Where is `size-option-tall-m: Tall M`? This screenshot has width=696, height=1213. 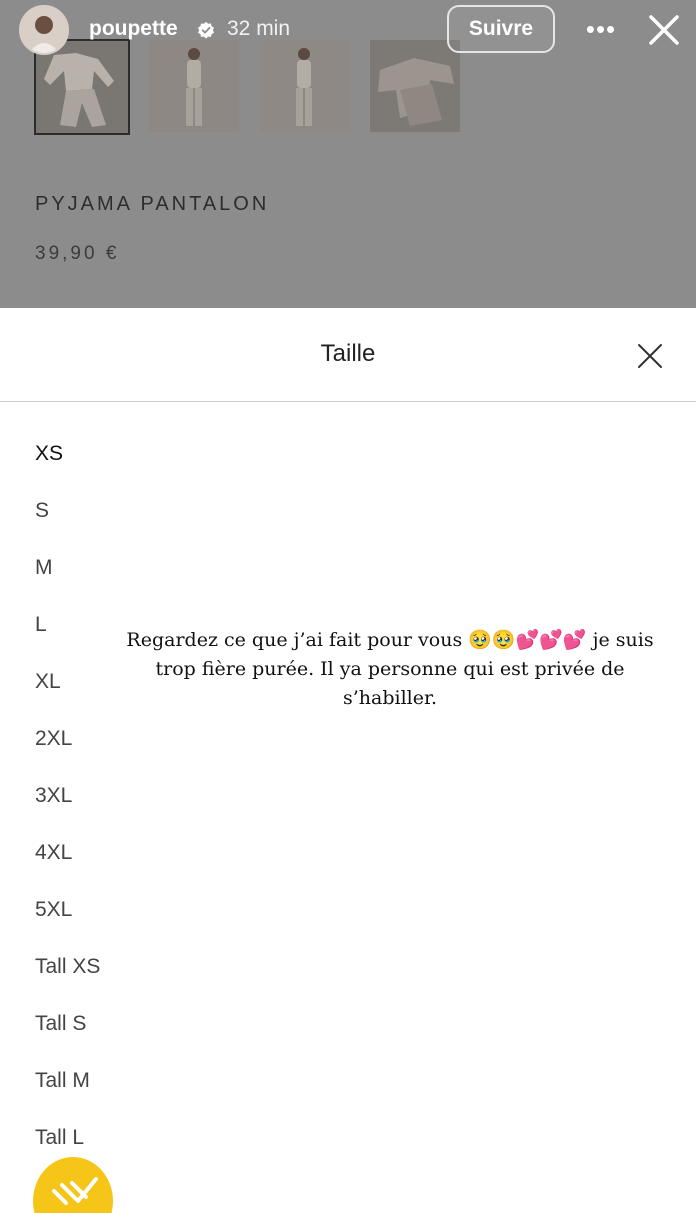
size-option-tall-m: Tall M is located at coordinates (62, 1084).